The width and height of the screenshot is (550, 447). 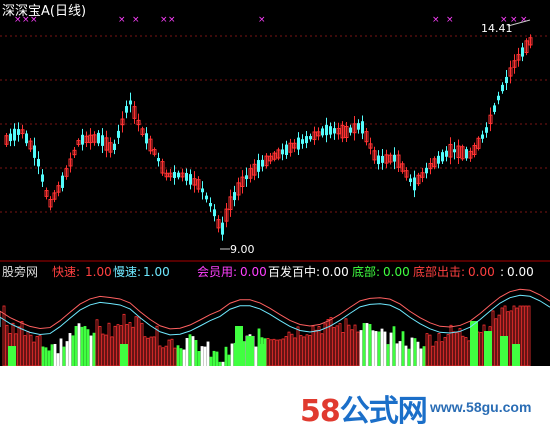 What do you see at coordinates (242, 249) in the screenshot?
I see `low-price-text: 9.00` at bounding box center [242, 249].